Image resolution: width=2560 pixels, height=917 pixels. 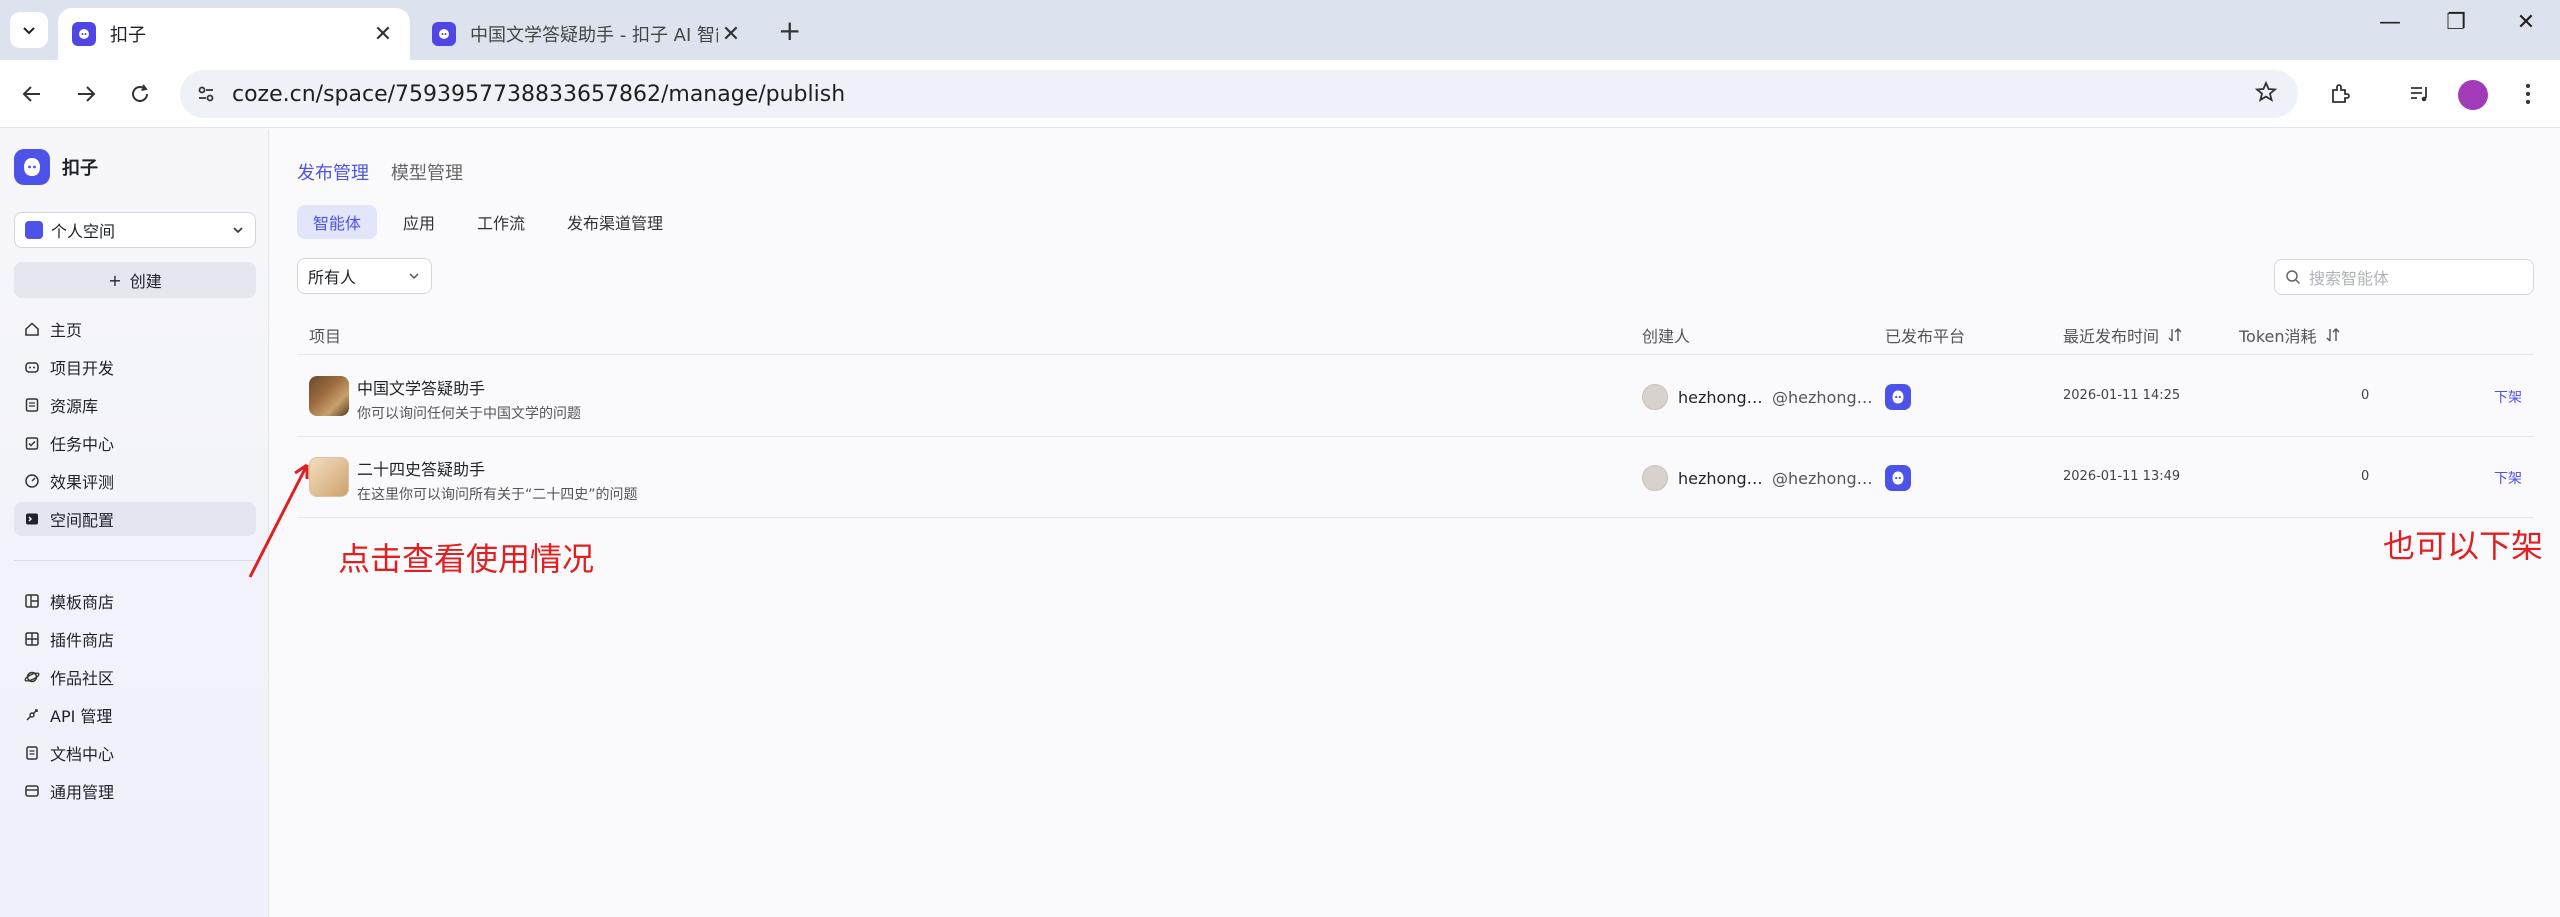 I want to click on column-header-publish-time: 最近发布时间, so click(x=2123, y=335).